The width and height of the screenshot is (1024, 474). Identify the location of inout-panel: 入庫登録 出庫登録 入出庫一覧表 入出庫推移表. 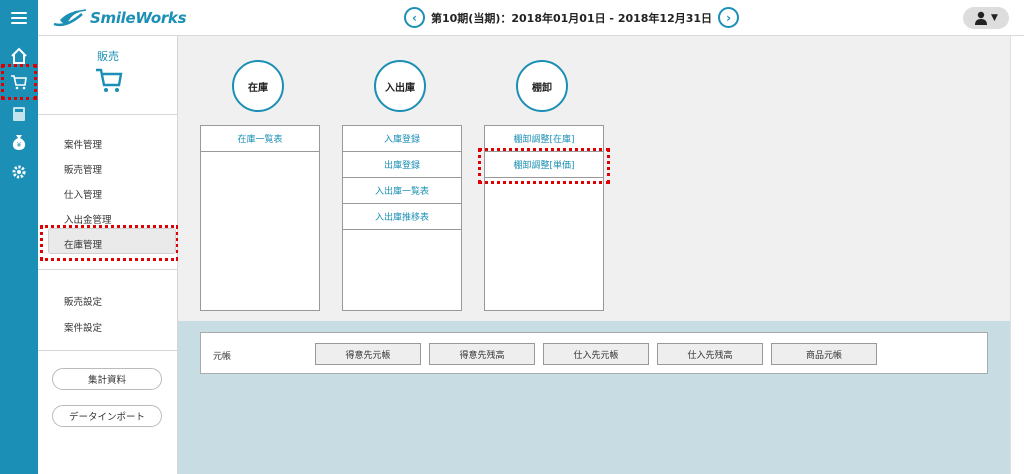
(402, 218).